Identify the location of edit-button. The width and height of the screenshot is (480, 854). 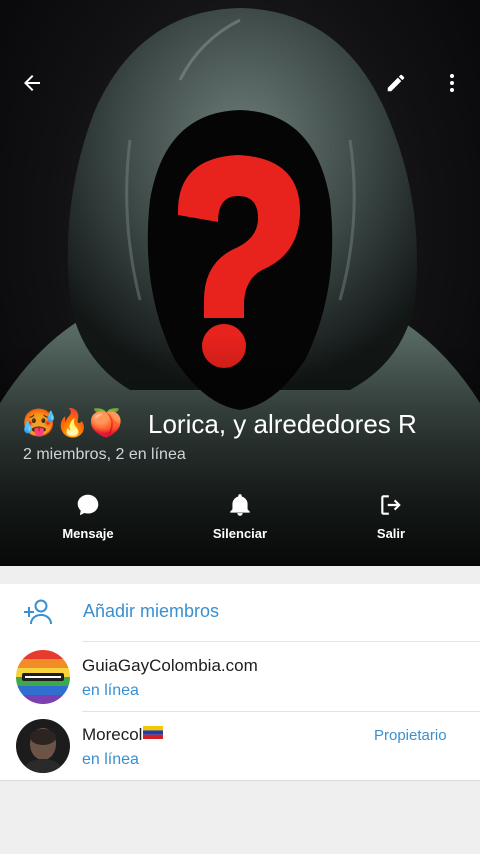
(396, 83).